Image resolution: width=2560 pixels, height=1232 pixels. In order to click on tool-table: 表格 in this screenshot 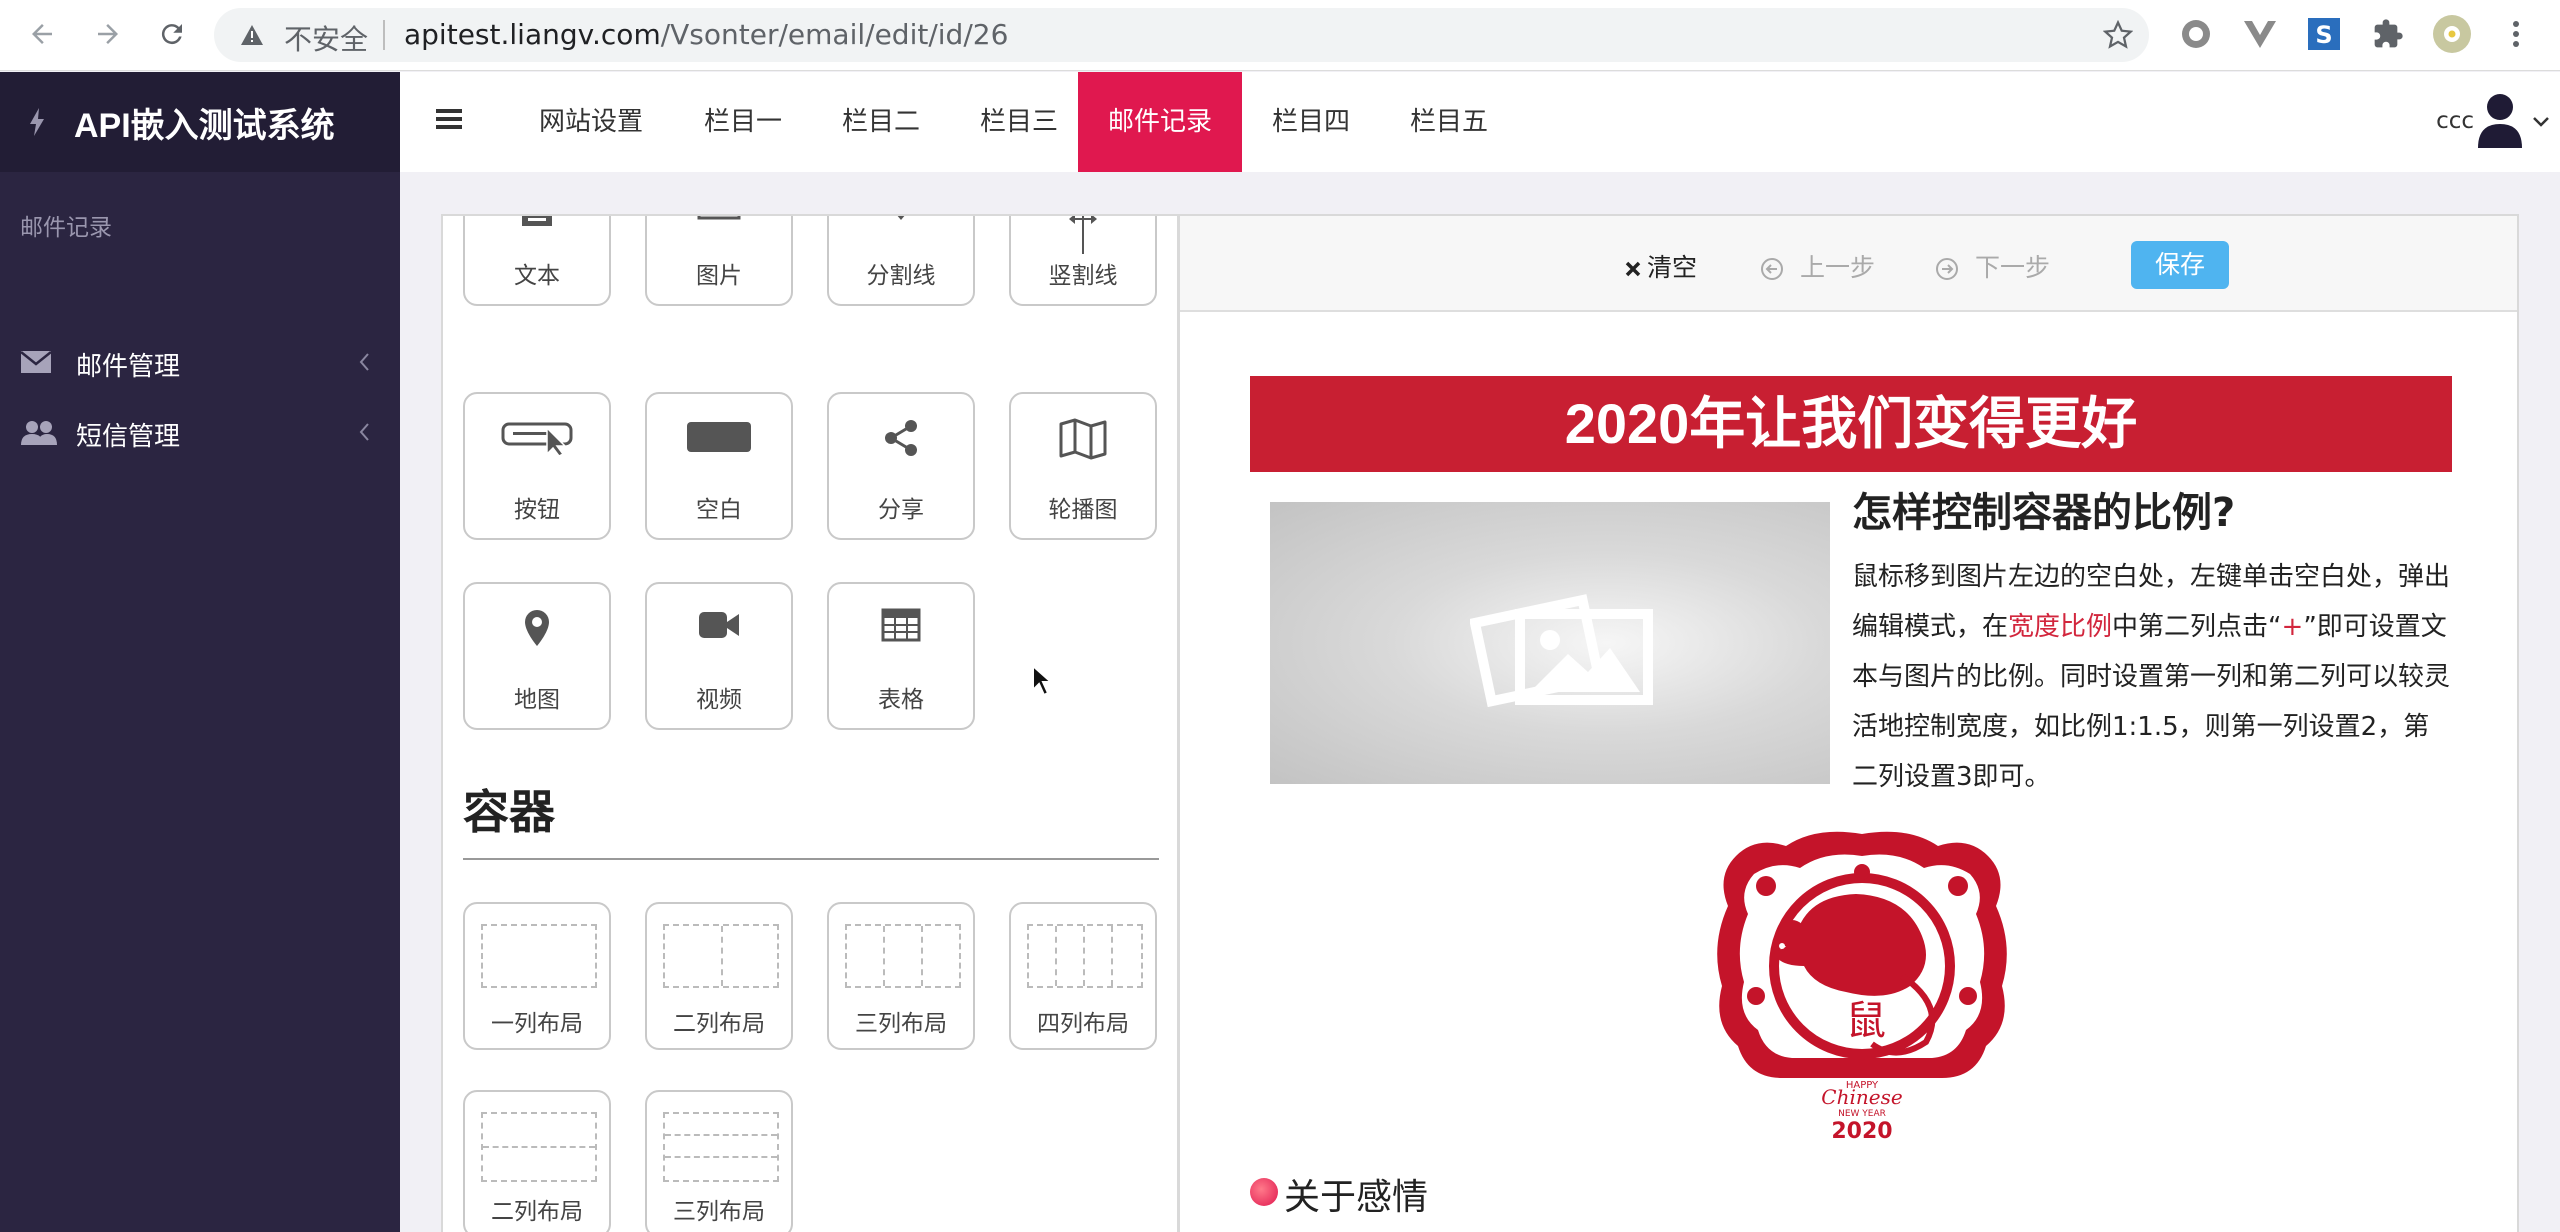, I will do `click(901, 656)`.